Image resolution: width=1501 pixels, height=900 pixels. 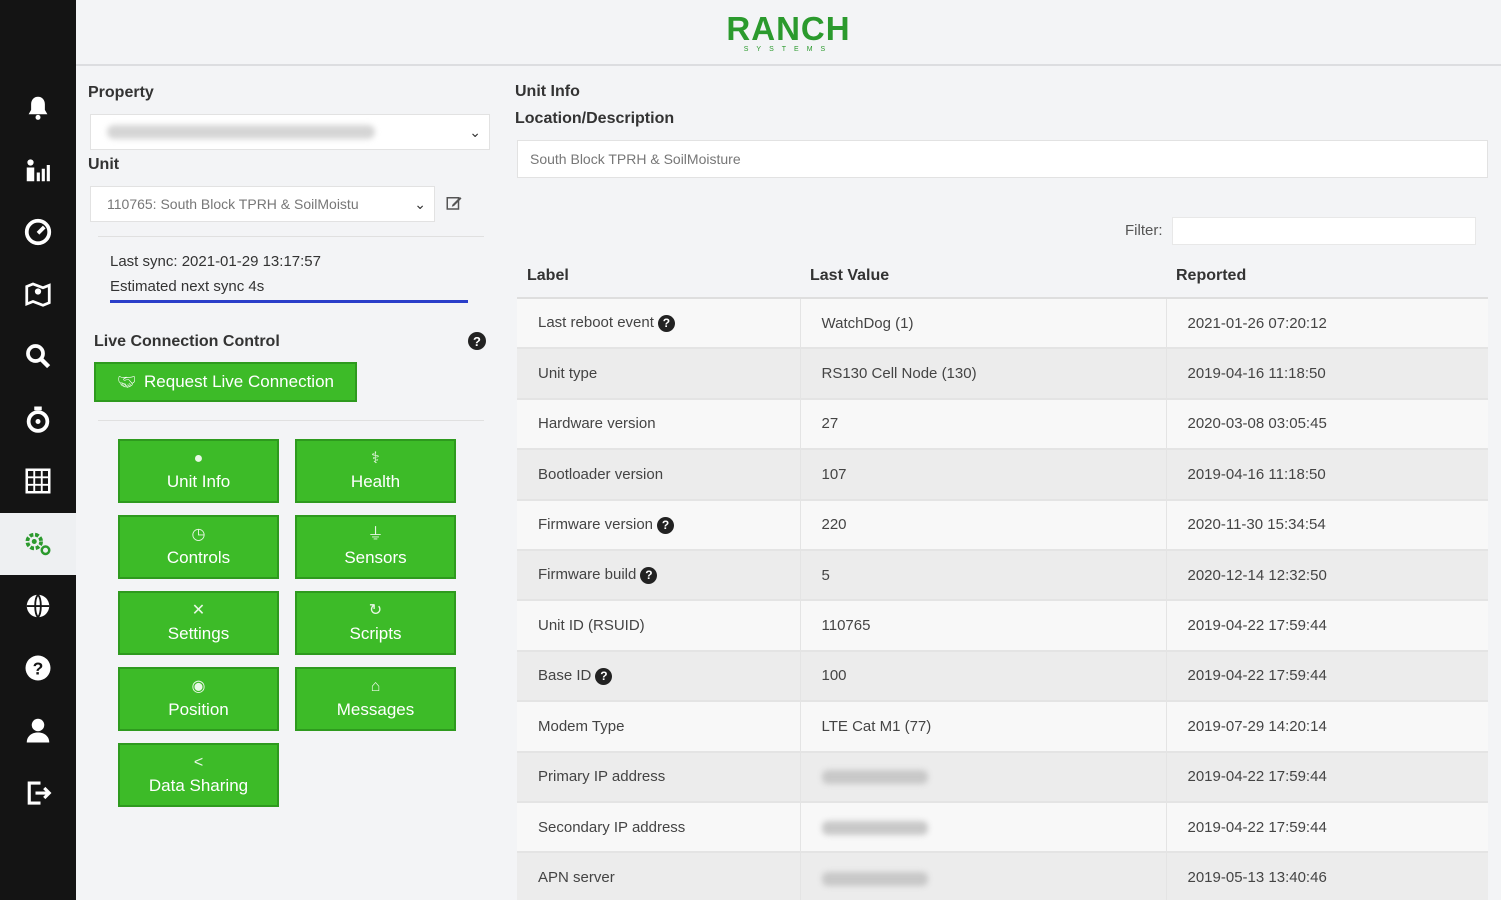 I want to click on table-row: Firmware build? 5 2020-12-14 12:32:50, so click(x=1002, y=574).